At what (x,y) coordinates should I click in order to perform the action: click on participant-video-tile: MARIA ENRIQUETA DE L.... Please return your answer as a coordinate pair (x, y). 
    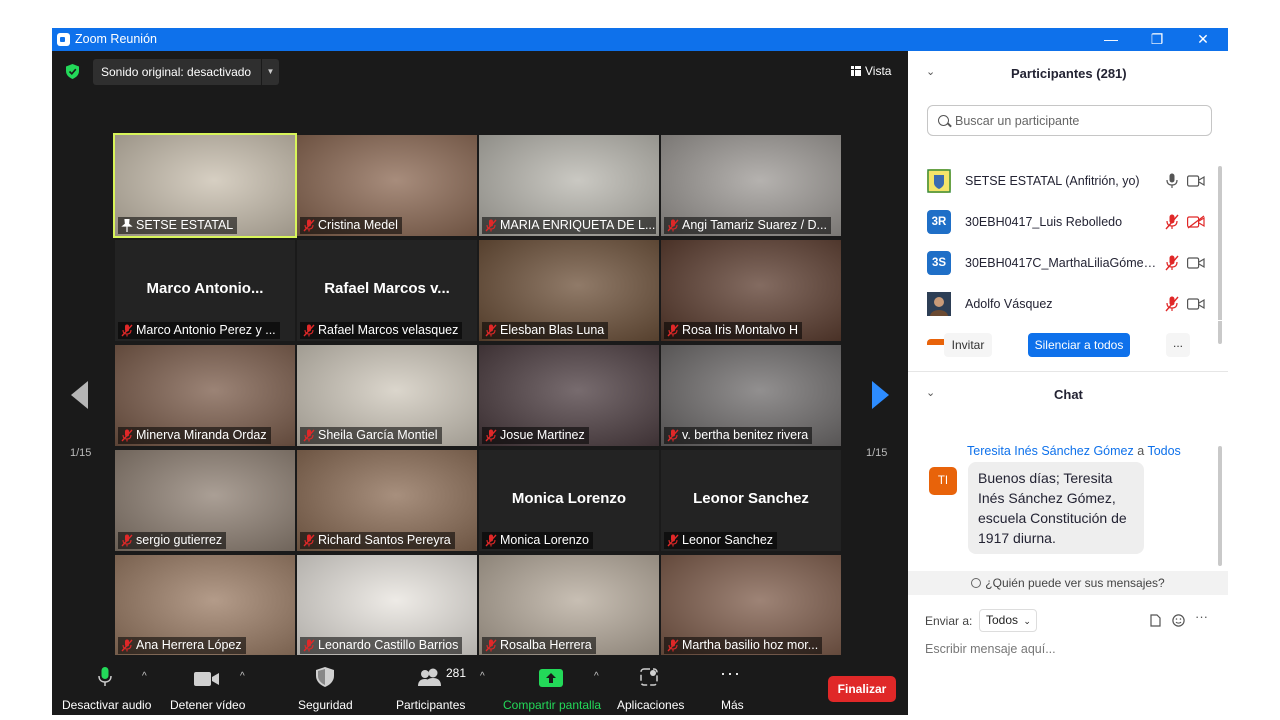
    Looking at the image, I should click on (569, 185).